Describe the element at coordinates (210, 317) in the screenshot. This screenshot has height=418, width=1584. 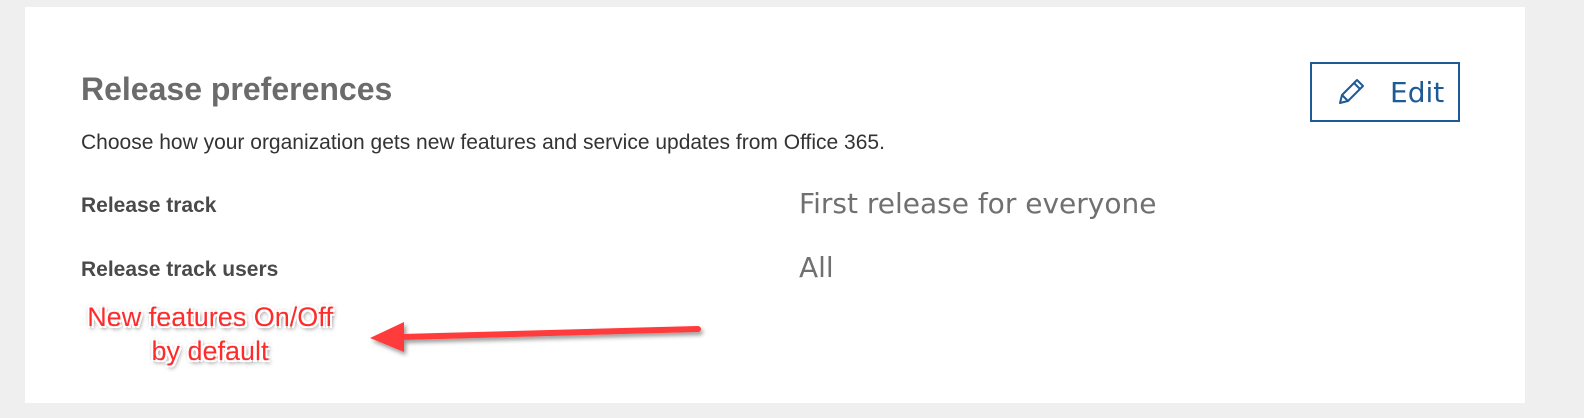
I see `annotation-line-1: New features On/Off` at that location.